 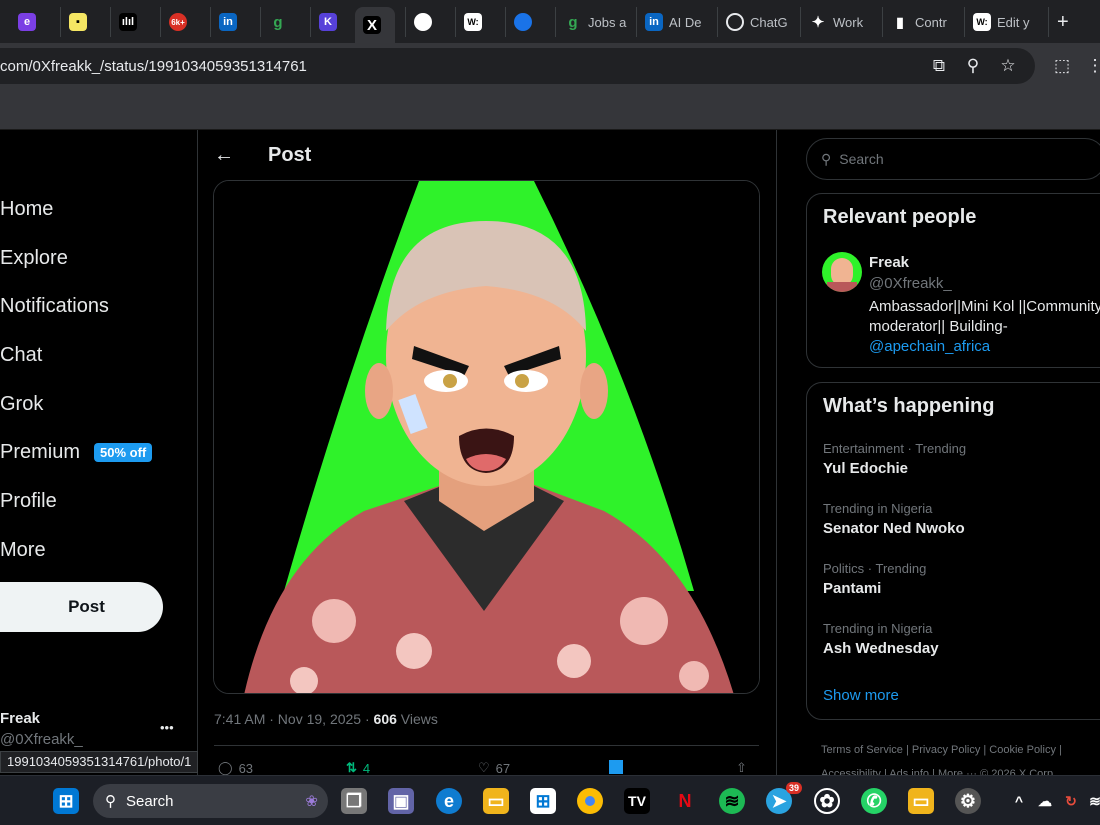 What do you see at coordinates (874, 801) in the screenshot?
I see `whatsapp-icon: ✆` at bounding box center [874, 801].